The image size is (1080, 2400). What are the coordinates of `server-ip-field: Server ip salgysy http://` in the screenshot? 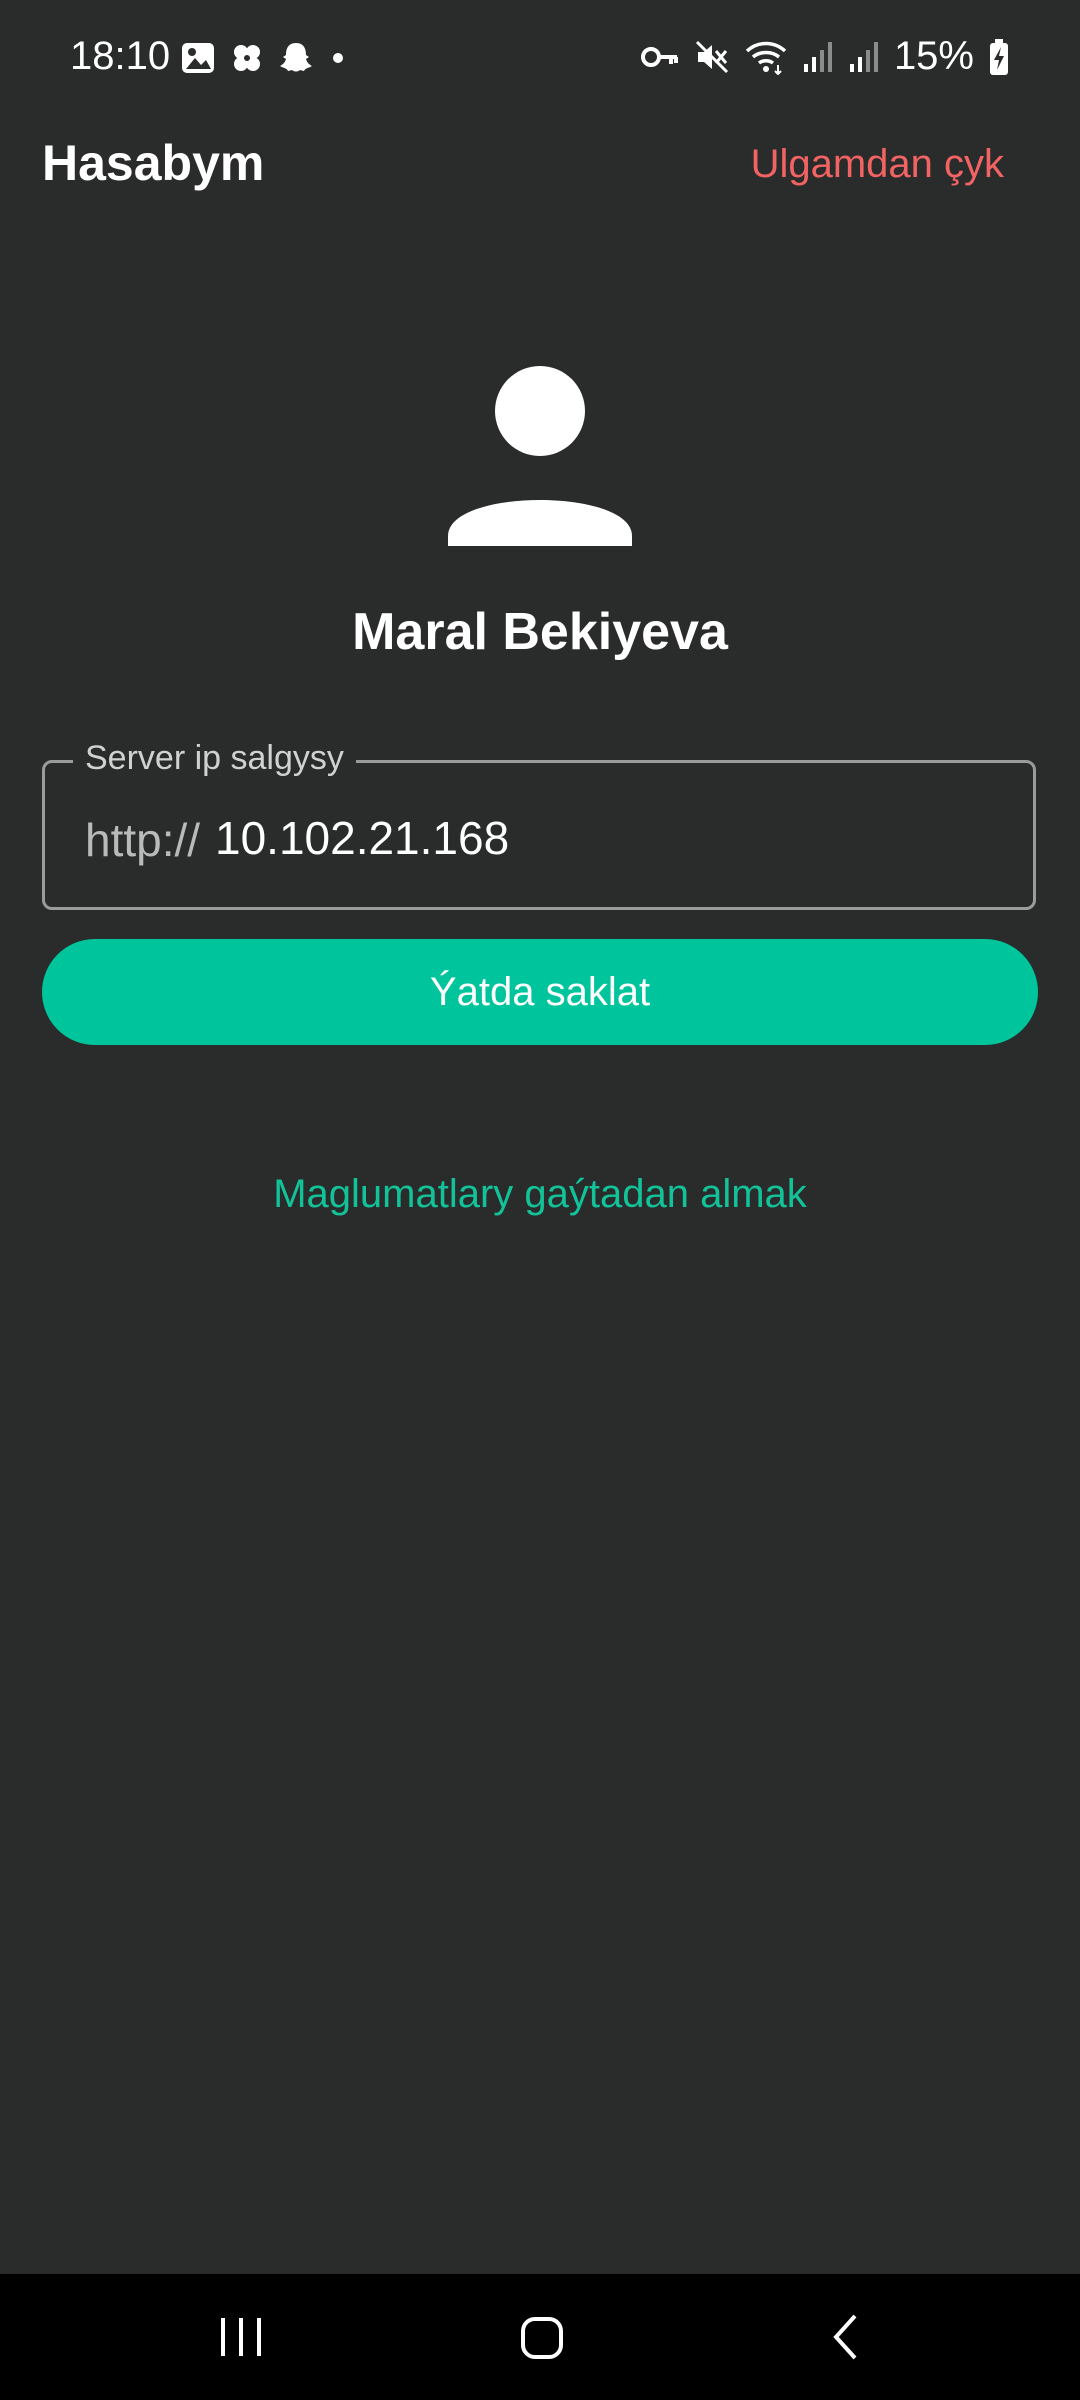 It's located at (539, 824).